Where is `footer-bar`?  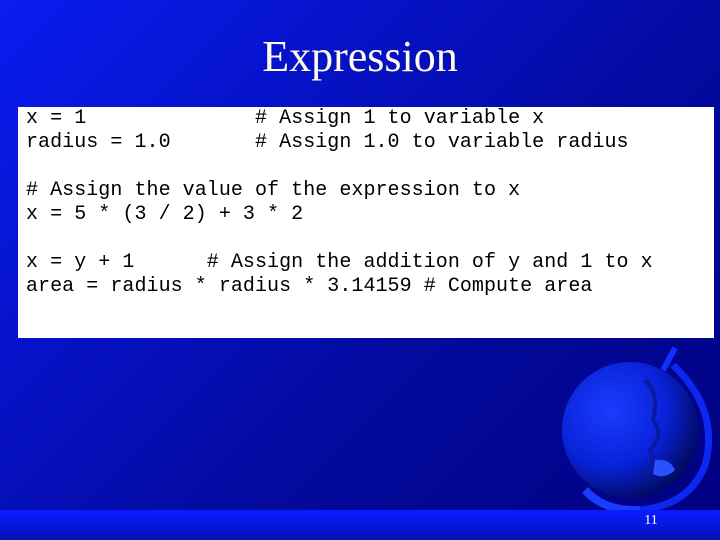
footer-bar is located at coordinates (360, 525).